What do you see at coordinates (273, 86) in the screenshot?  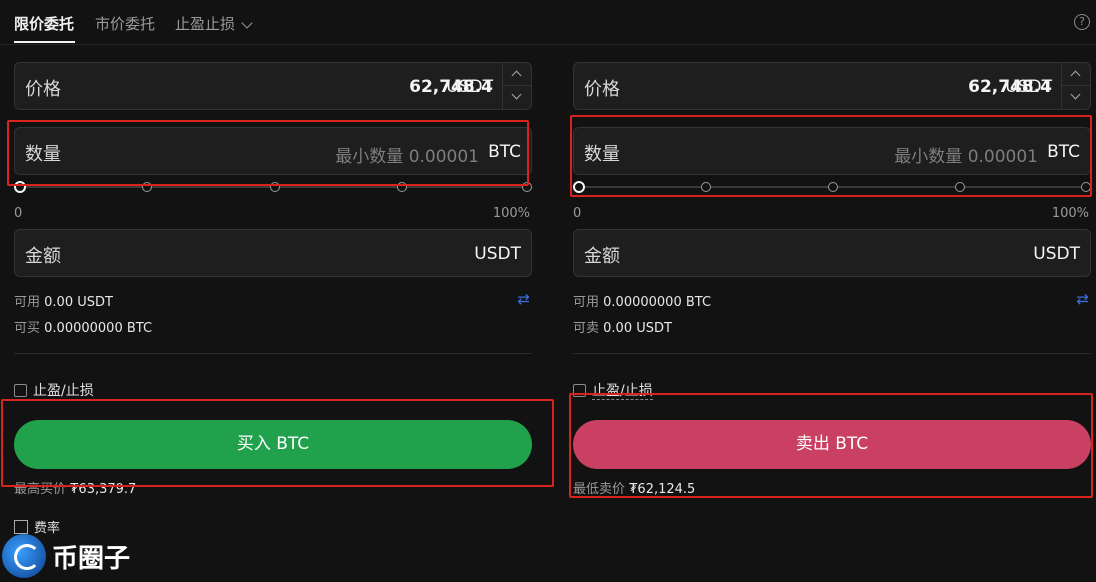 I see `buy-price-field: 价格 62,748.4 USDT` at bounding box center [273, 86].